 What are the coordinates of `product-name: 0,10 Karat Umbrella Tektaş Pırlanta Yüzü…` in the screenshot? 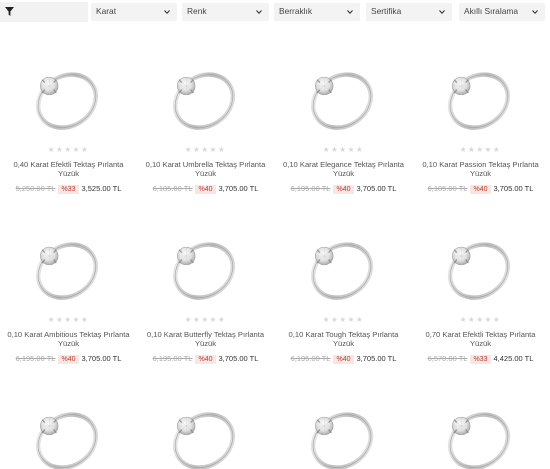 It's located at (205, 169).